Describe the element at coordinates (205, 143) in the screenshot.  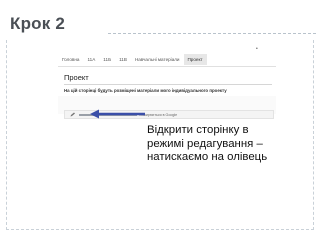
I see `instruction-line-2: режимі редагування –` at that location.